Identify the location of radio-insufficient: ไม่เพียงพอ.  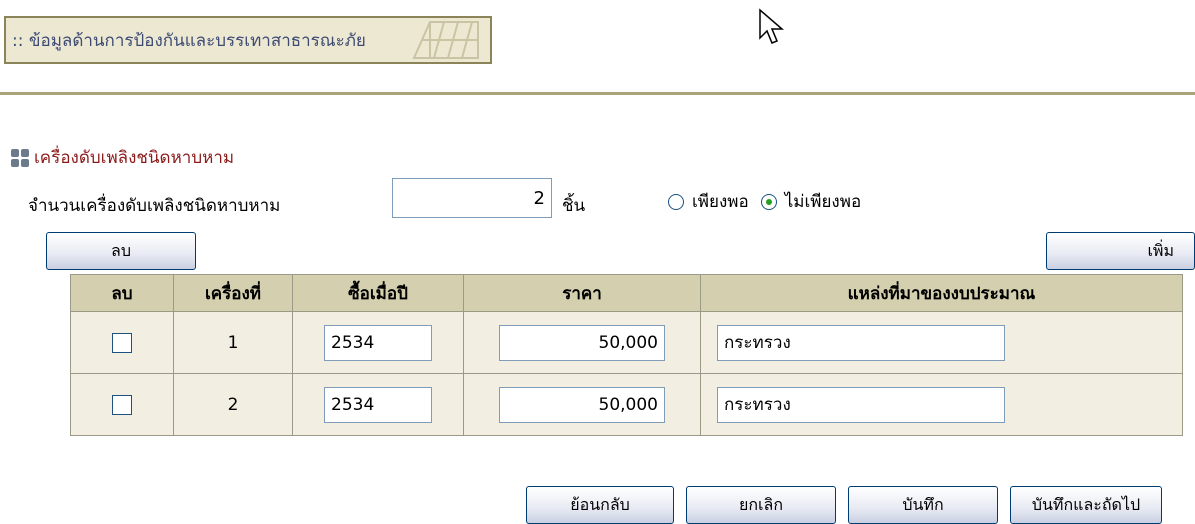
(811, 201).